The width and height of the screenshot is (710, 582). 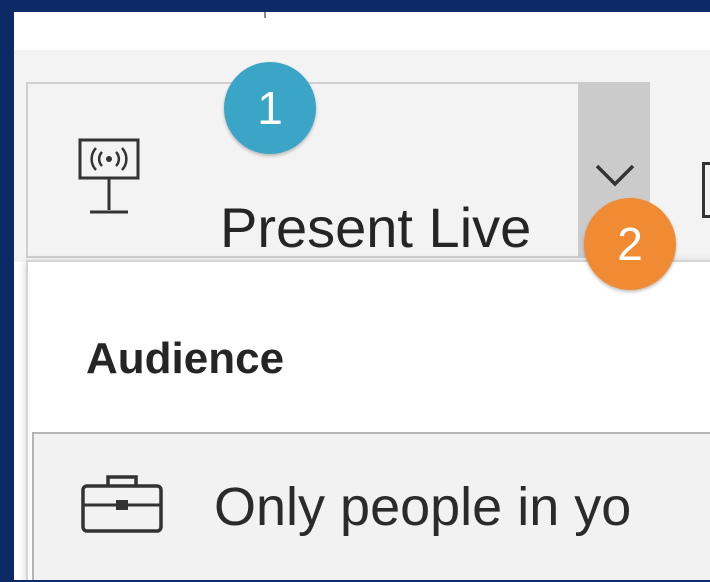 I want to click on presenter-screen-icon, so click(x=109, y=176).